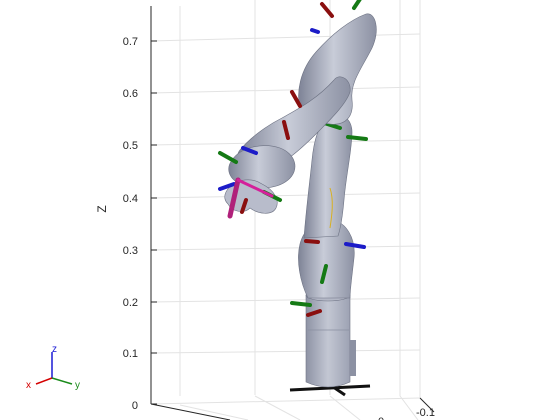 Image resolution: width=560 pixels, height=420 pixels. I want to click on x-tick-label: 0, so click(381, 418).